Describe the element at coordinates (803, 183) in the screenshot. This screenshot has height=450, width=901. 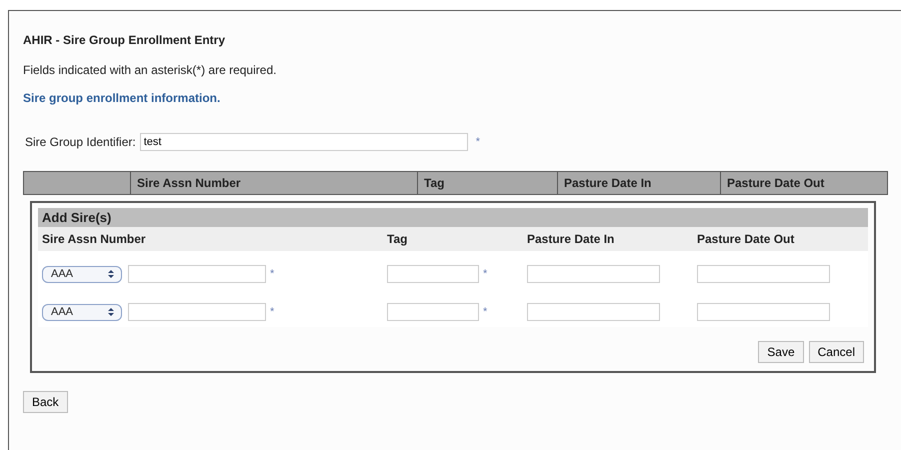
I see `table-header-cell: Pasture Date Out` at that location.